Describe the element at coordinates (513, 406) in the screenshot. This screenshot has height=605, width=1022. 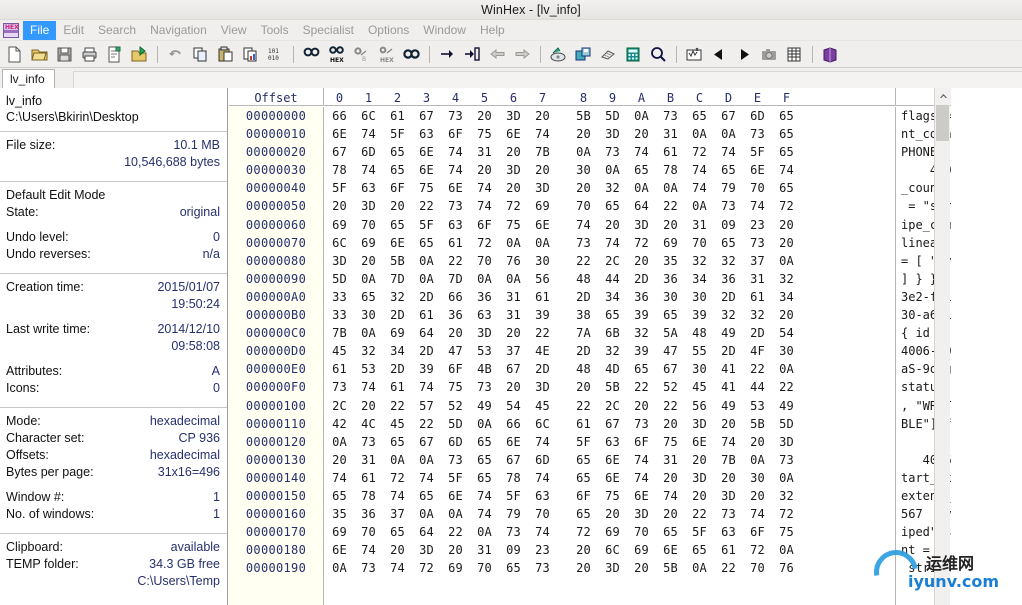
I see `hex-byte: 54` at that location.